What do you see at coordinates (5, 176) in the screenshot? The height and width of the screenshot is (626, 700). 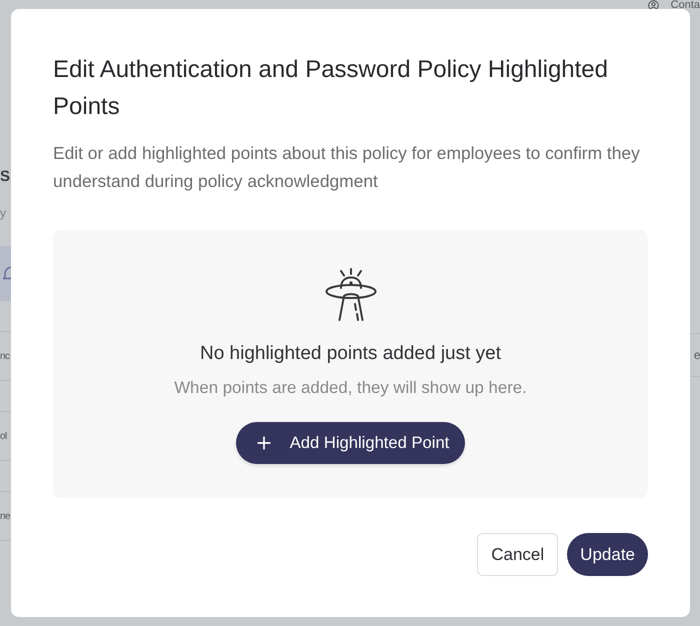 I see `heading-text: S` at bounding box center [5, 176].